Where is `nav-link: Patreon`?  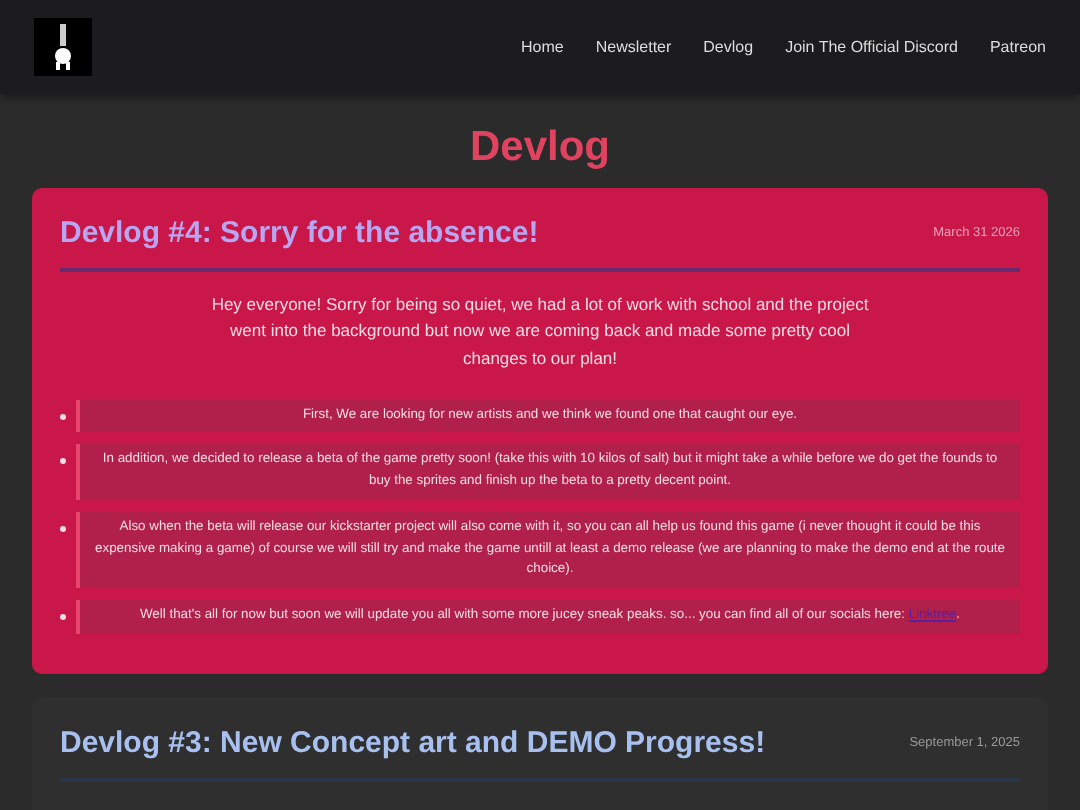 nav-link: Patreon is located at coordinates (1017, 47).